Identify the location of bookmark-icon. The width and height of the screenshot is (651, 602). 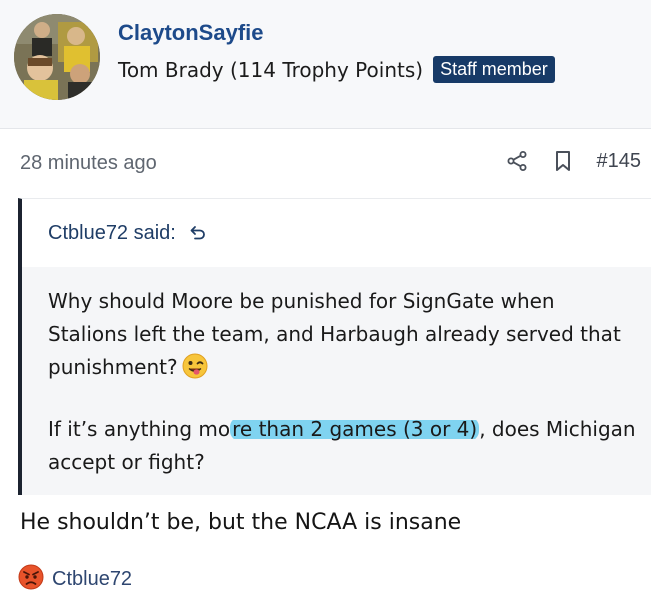
(563, 161).